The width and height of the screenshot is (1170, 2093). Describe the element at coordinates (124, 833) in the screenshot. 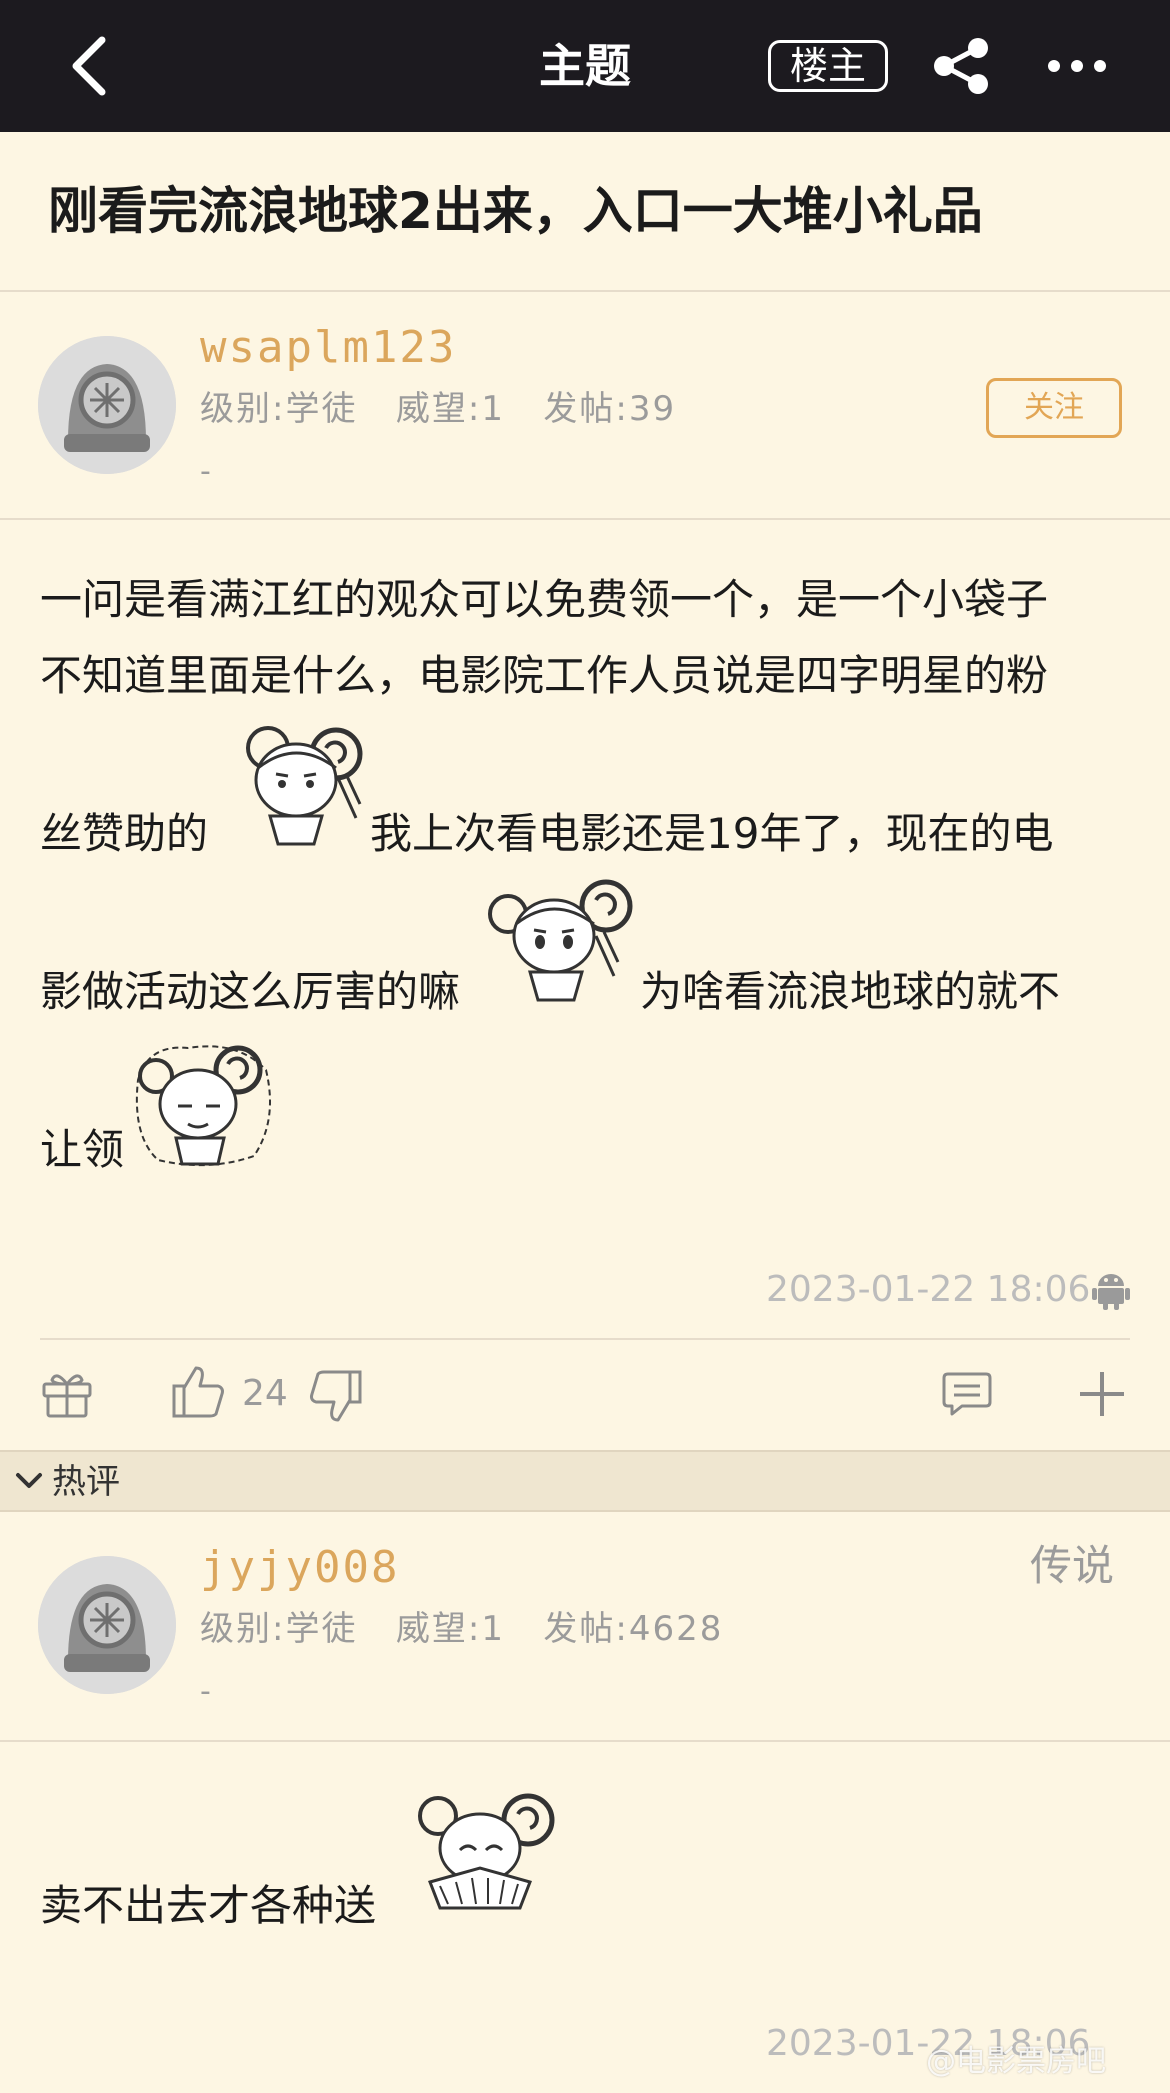

I see `post-text-line: 丝赞助的` at that location.